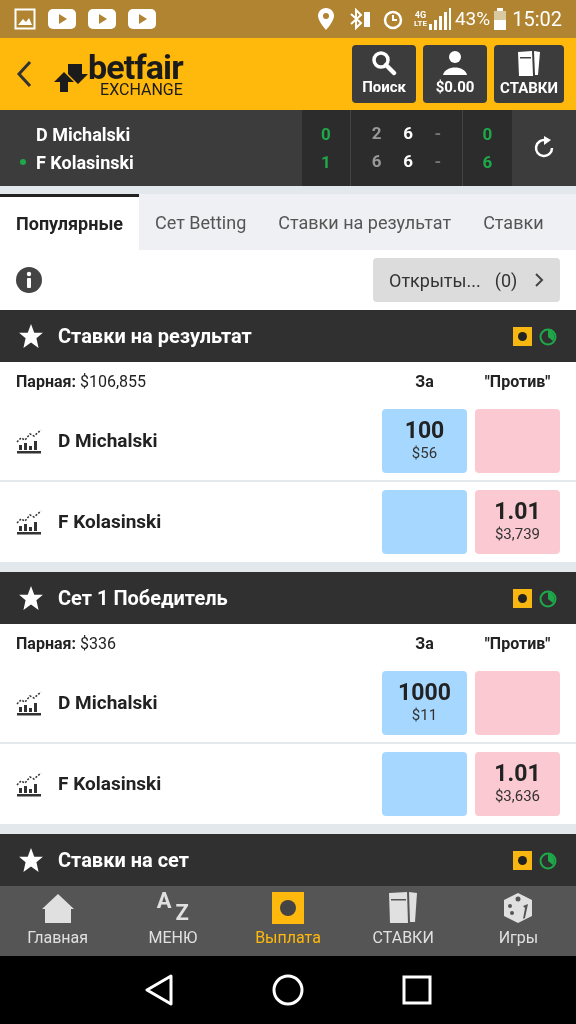  What do you see at coordinates (81, 382) in the screenshot?
I see `matched-amount: Парная: $106,855` at bounding box center [81, 382].